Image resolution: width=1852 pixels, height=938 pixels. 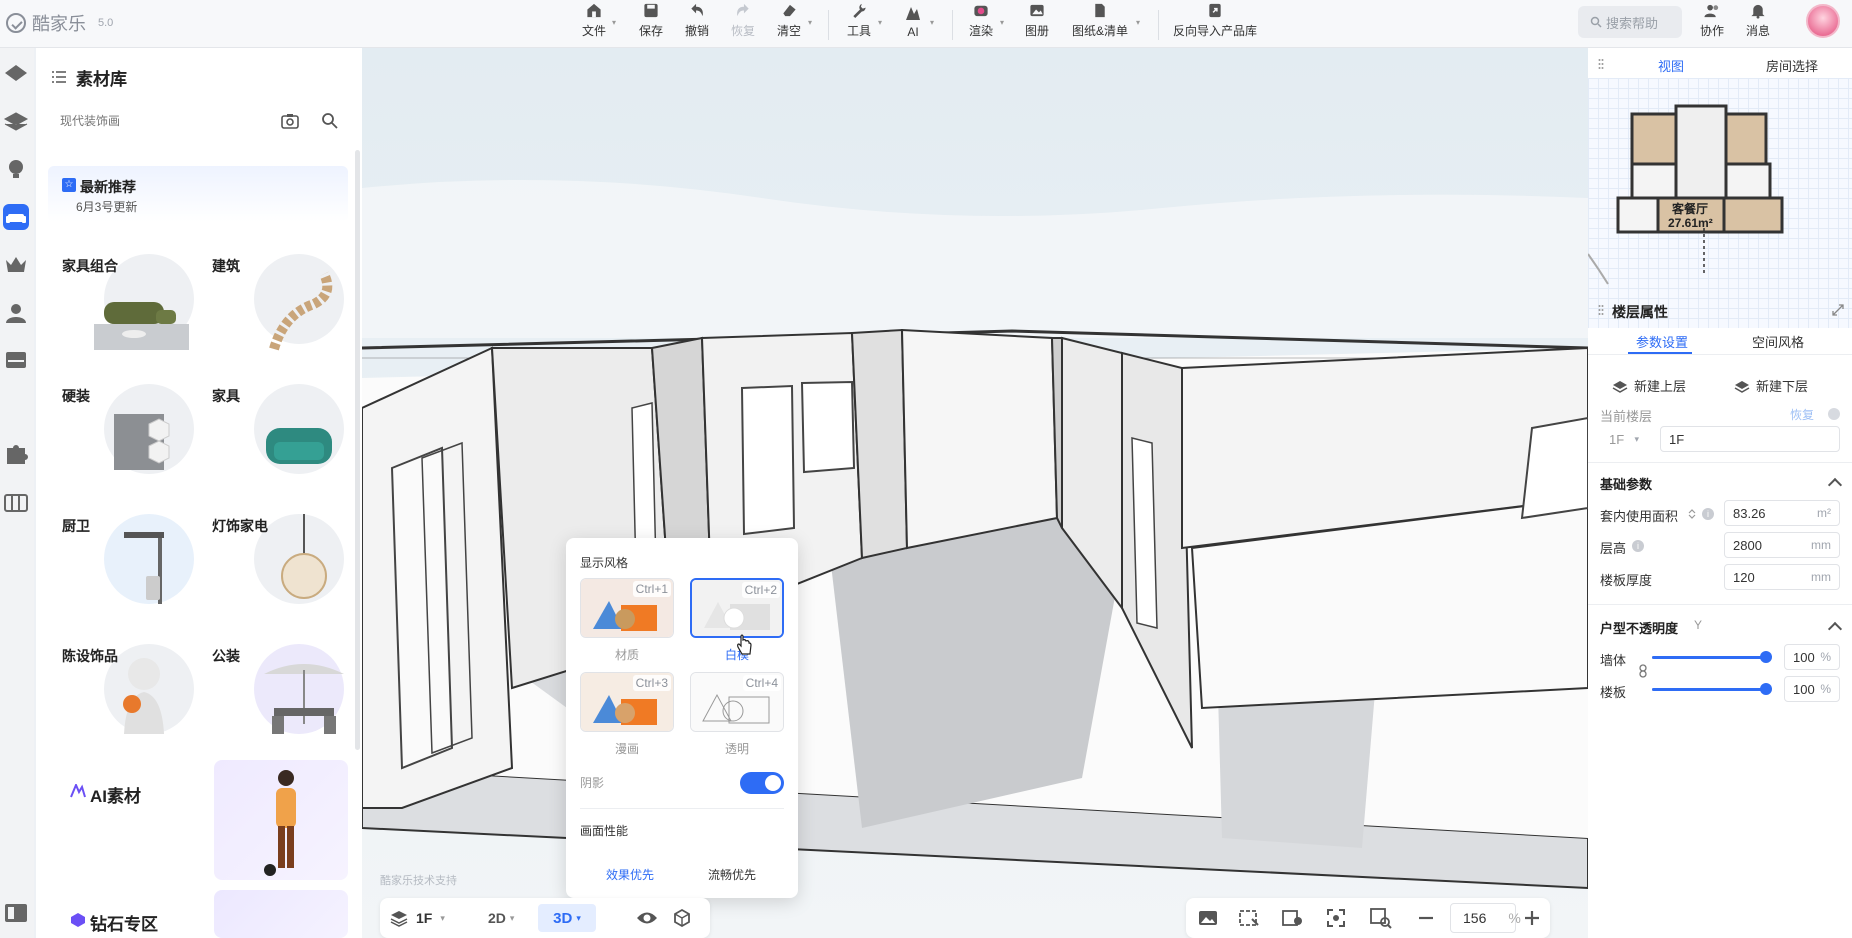 I want to click on sort-icon, so click(x=1692, y=514).